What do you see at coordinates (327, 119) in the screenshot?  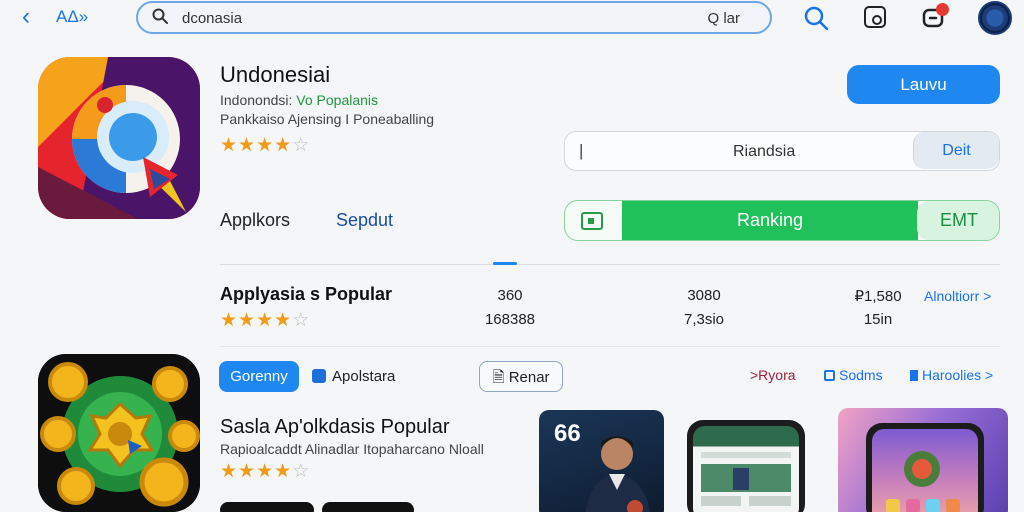 I see `app-category-line: Pankkaiso Ajensing I Poneaballing` at bounding box center [327, 119].